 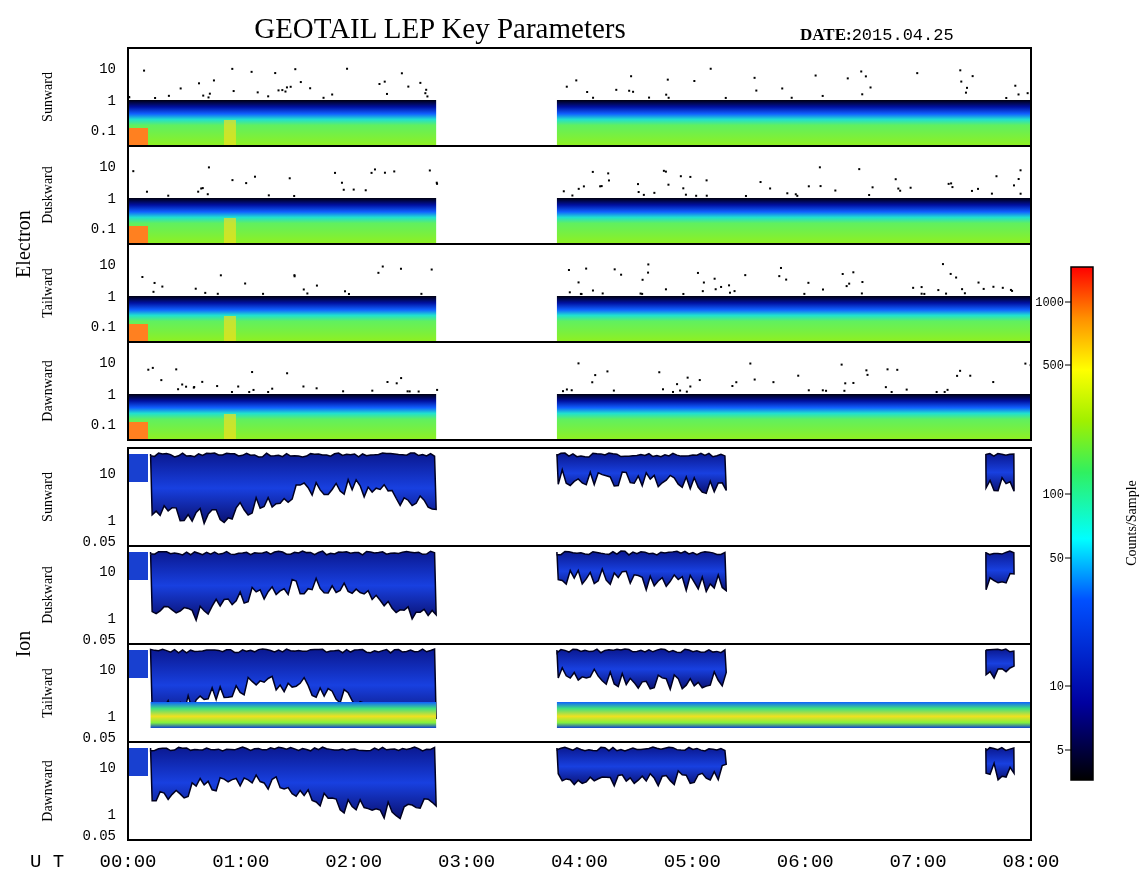 I want to click on x-tick-label: 06:00, so click(x=805, y=862).